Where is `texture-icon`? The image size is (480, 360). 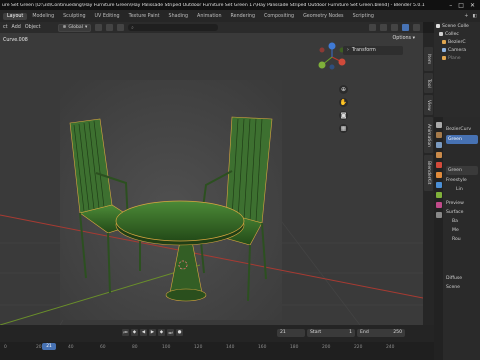
texture-icon is located at coordinates (438, 215).